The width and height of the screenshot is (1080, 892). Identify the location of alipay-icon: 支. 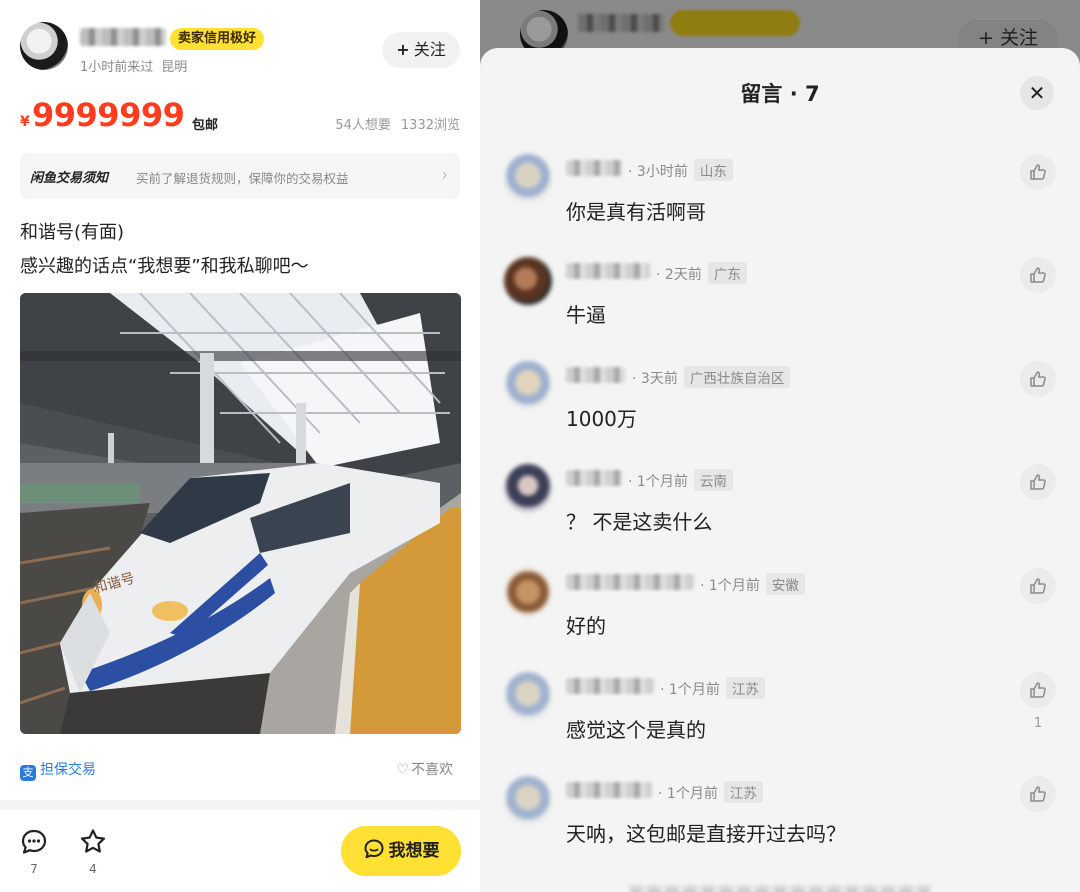
(28, 773).